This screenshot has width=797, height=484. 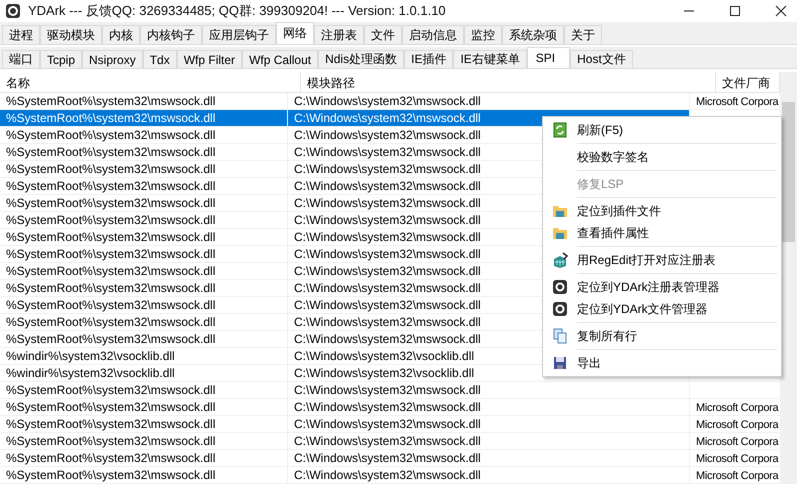 What do you see at coordinates (171, 34) in the screenshot?
I see `tab: 内核钩子` at bounding box center [171, 34].